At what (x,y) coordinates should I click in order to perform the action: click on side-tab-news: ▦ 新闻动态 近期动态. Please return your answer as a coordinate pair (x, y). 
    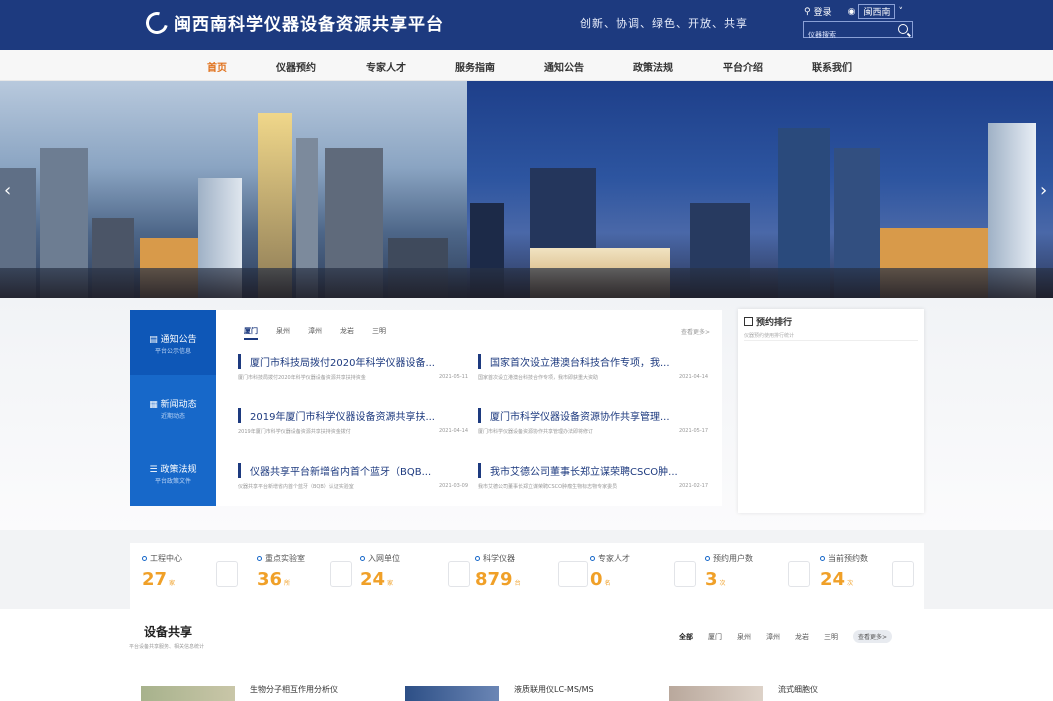
    Looking at the image, I should click on (173, 407).